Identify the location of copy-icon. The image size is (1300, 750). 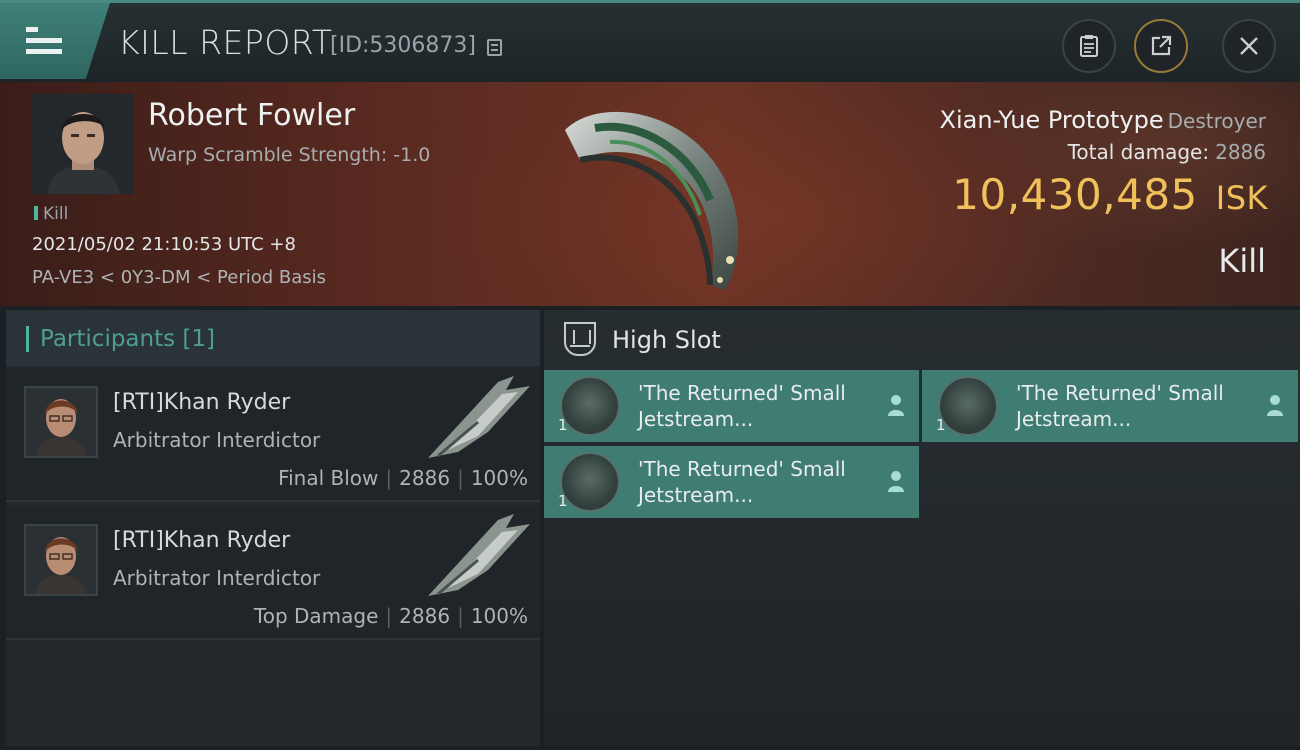
(494, 47).